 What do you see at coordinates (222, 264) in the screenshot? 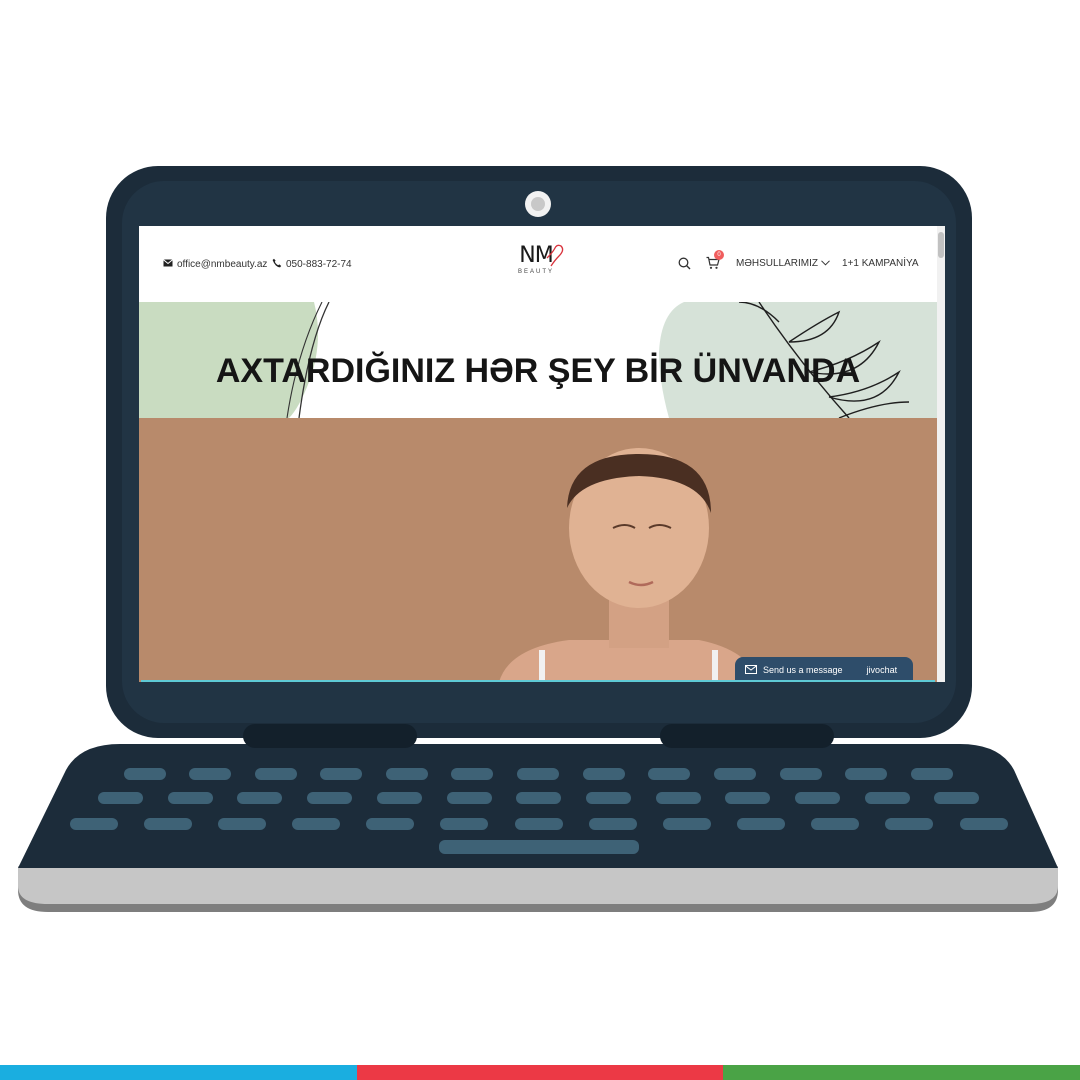
I see `email-text: office@nmbeauty.az` at bounding box center [222, 264].